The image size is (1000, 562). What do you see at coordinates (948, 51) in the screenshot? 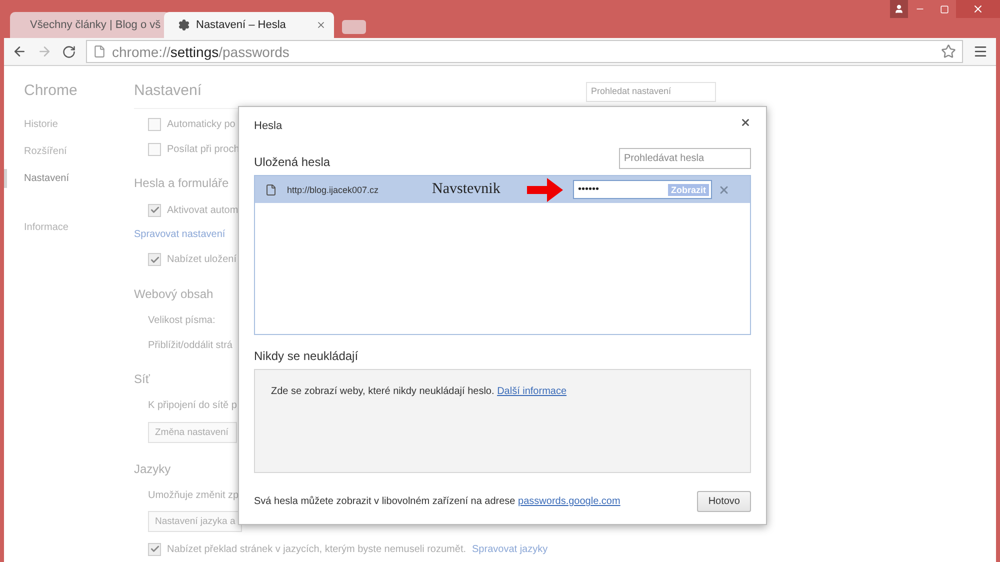
I see `star-icon` at bounding box center [948, 51].